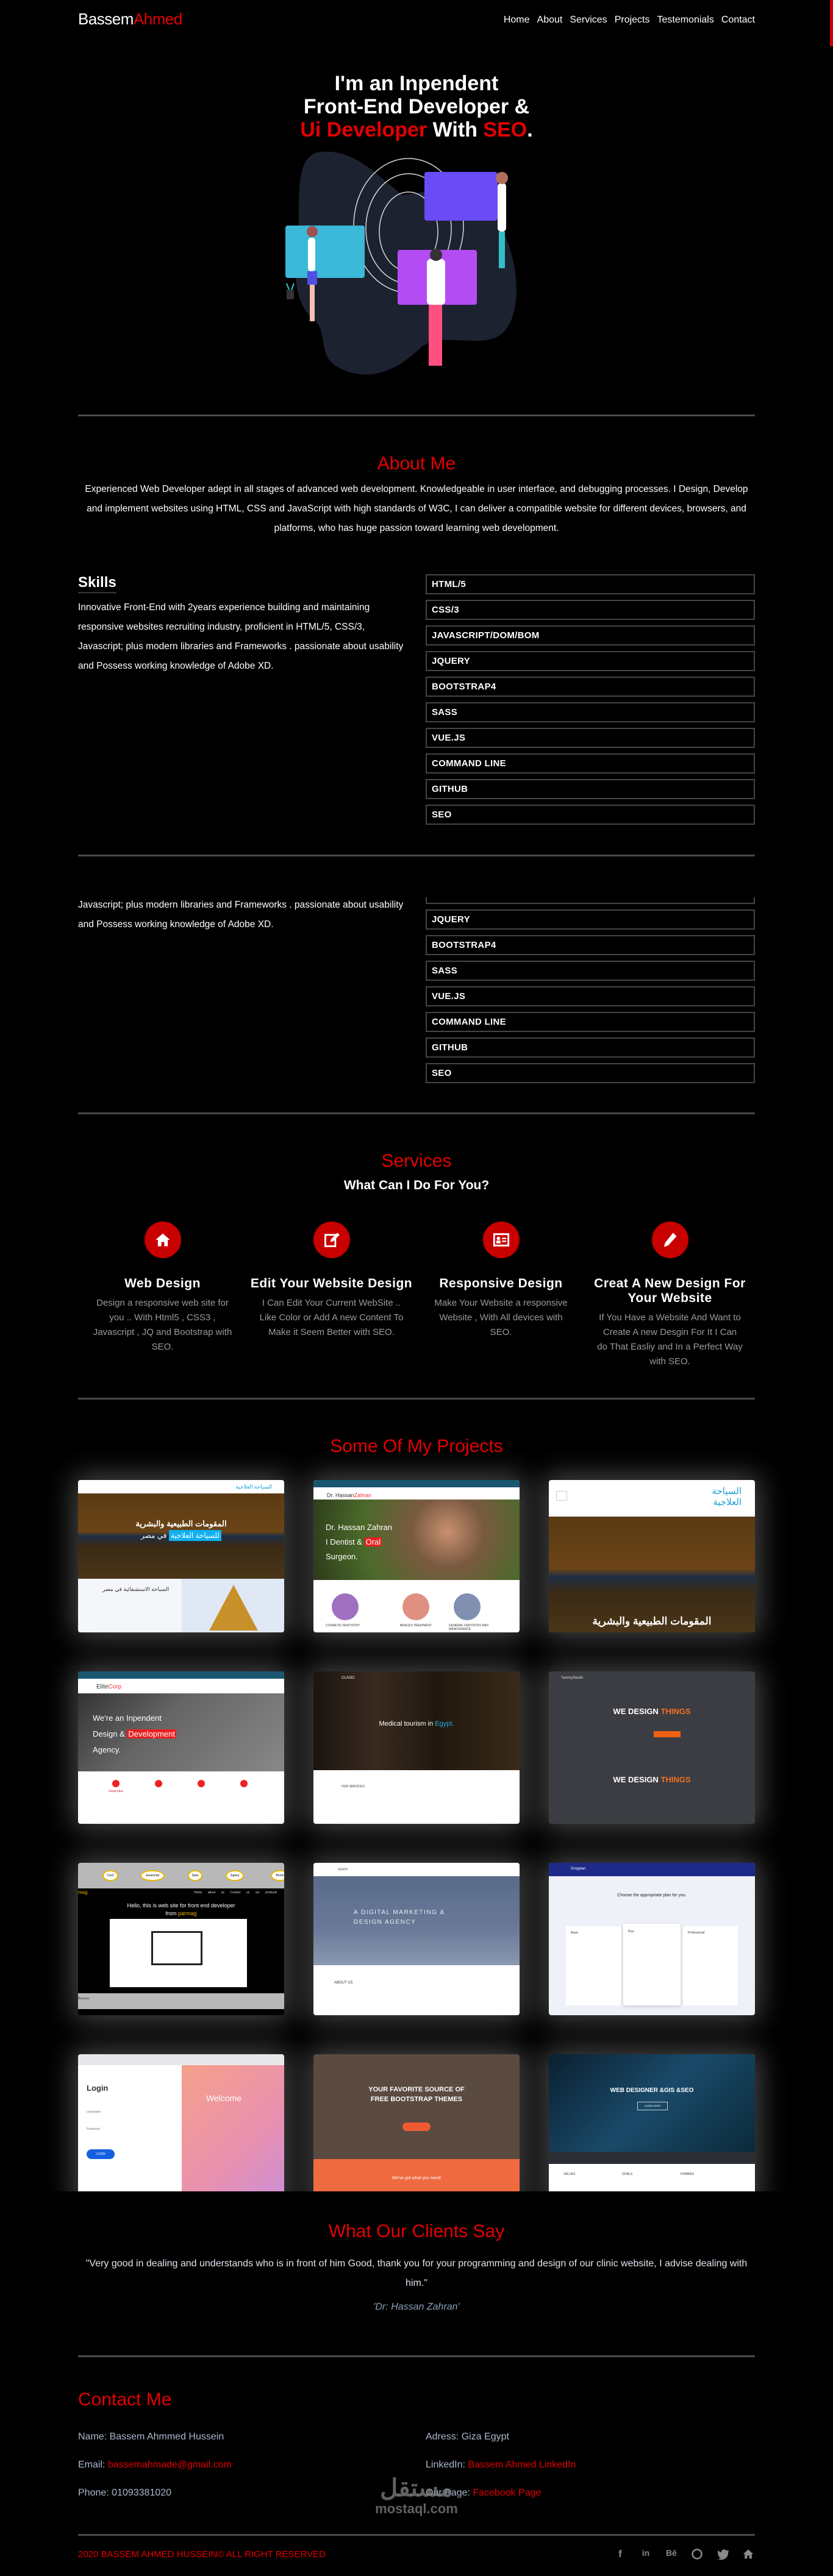  I want to click on testimonial-author: 'Dr: Hassan Zahran', so click(416, 2307).